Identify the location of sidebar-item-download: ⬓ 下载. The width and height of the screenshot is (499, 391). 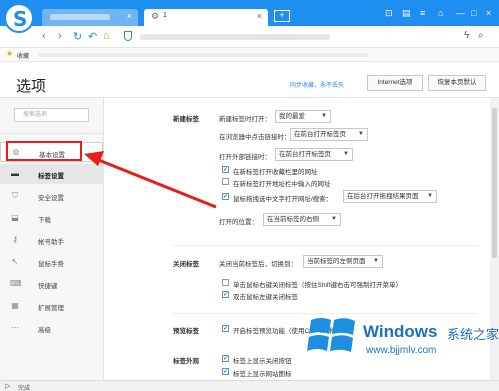
(51, 218).